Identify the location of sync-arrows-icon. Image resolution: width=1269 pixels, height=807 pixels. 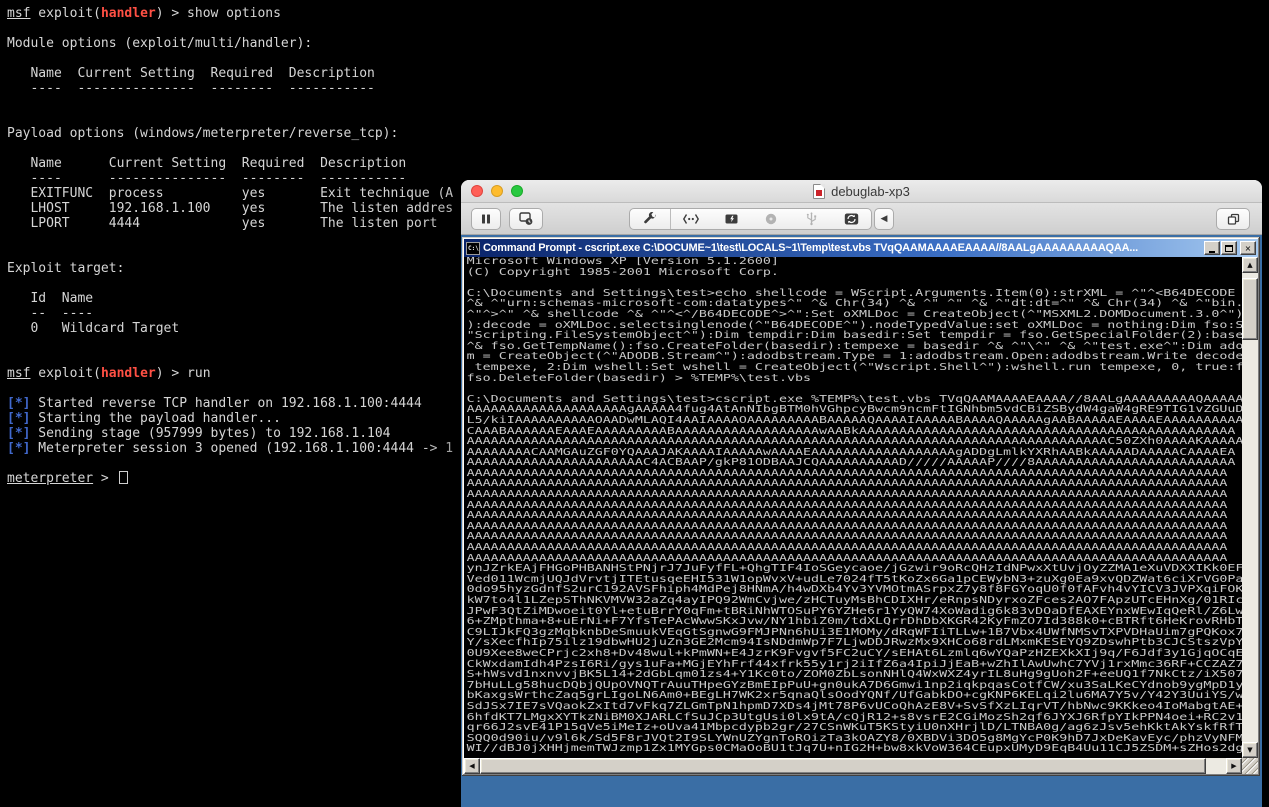
(851, 218).